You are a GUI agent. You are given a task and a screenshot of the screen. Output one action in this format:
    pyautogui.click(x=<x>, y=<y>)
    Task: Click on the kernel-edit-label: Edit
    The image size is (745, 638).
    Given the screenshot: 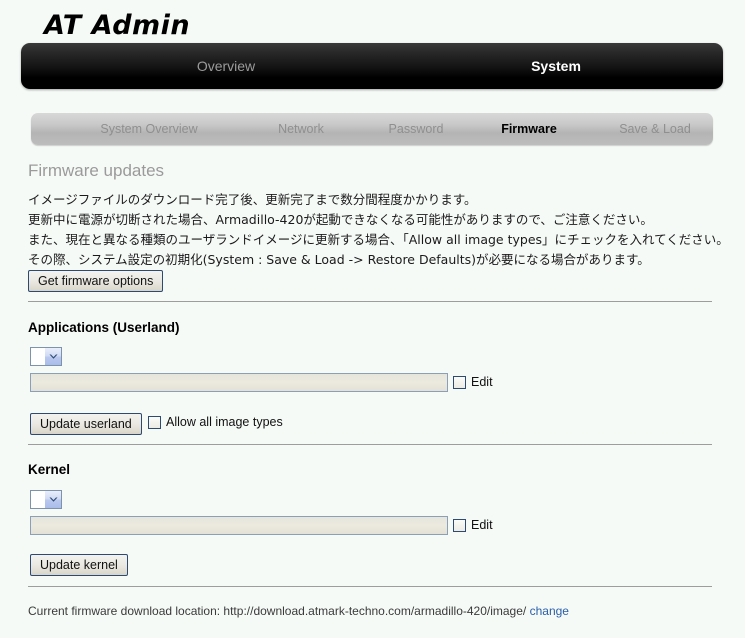 What is the action you would take?
    pyautogui.click(x=482, y=525)
    